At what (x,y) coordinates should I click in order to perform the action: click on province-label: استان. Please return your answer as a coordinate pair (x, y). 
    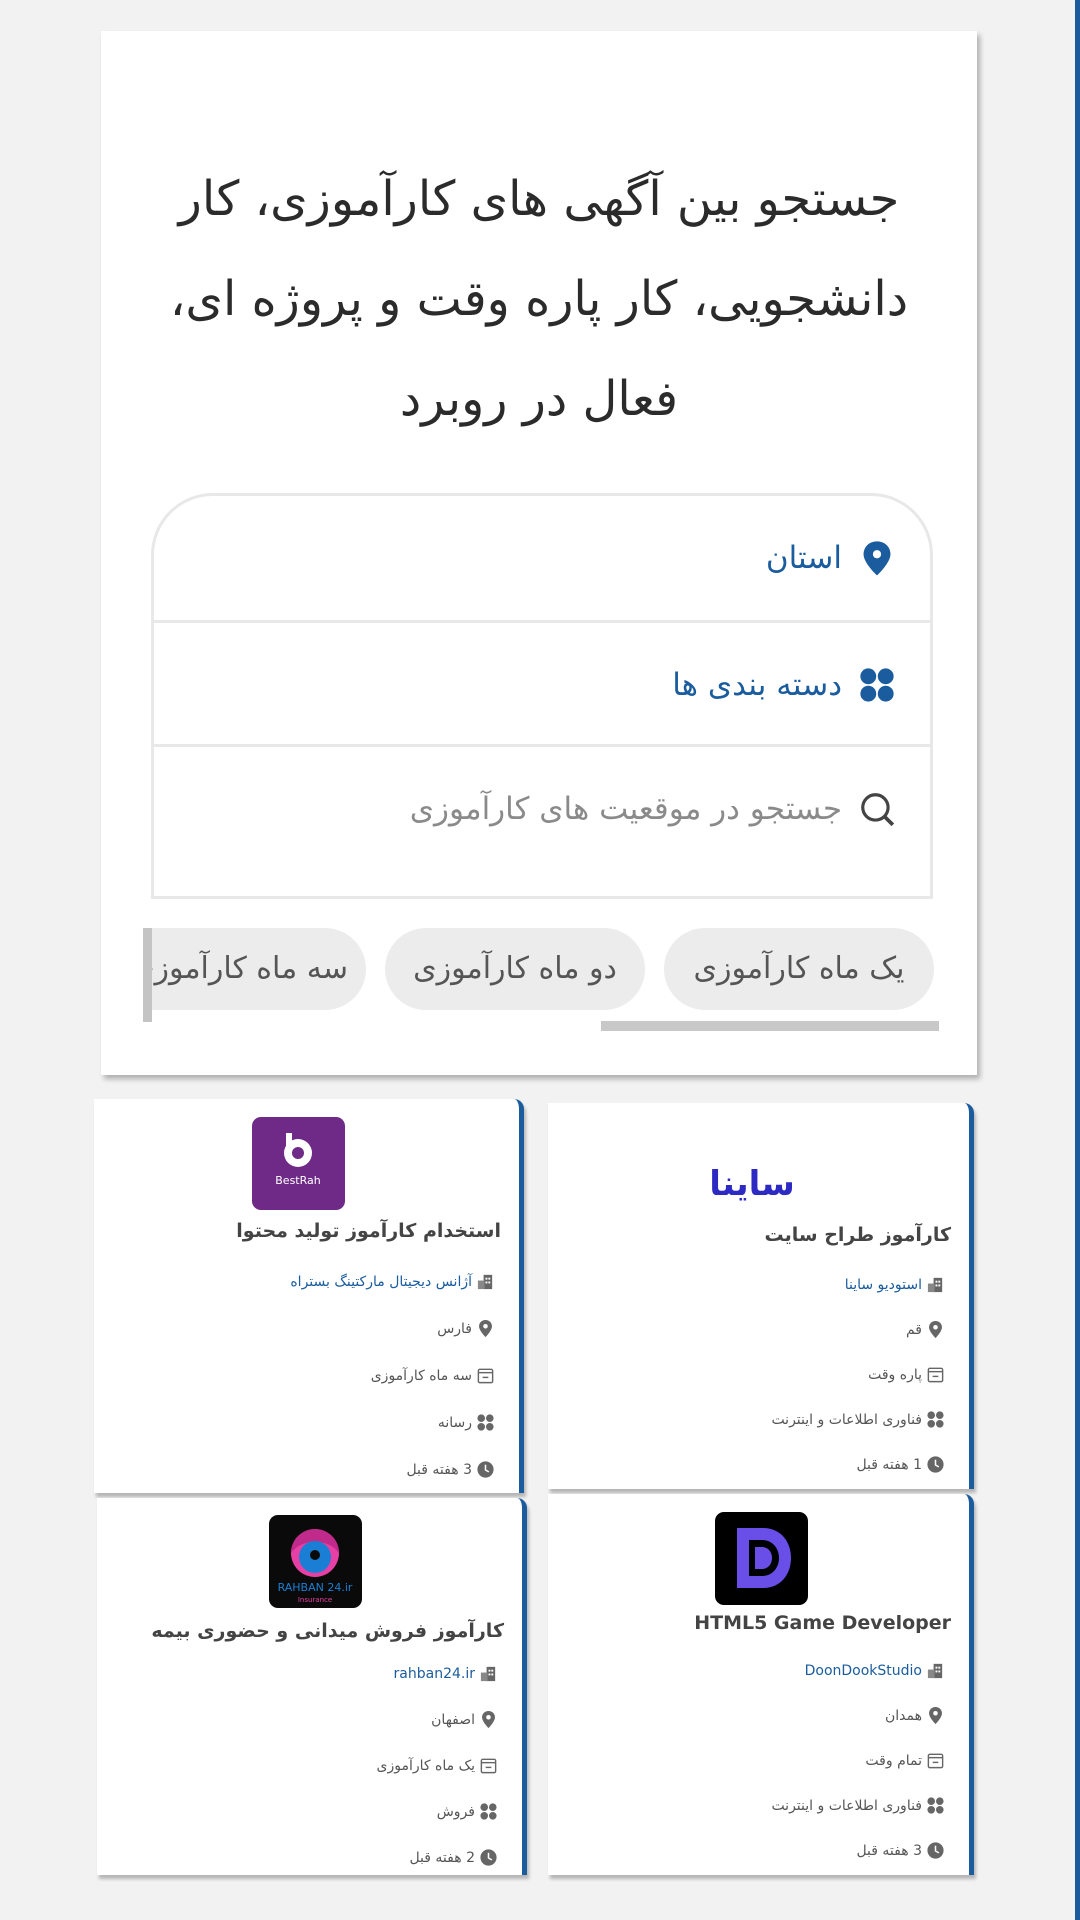
    Looking at the image, I should click on (803, 558).